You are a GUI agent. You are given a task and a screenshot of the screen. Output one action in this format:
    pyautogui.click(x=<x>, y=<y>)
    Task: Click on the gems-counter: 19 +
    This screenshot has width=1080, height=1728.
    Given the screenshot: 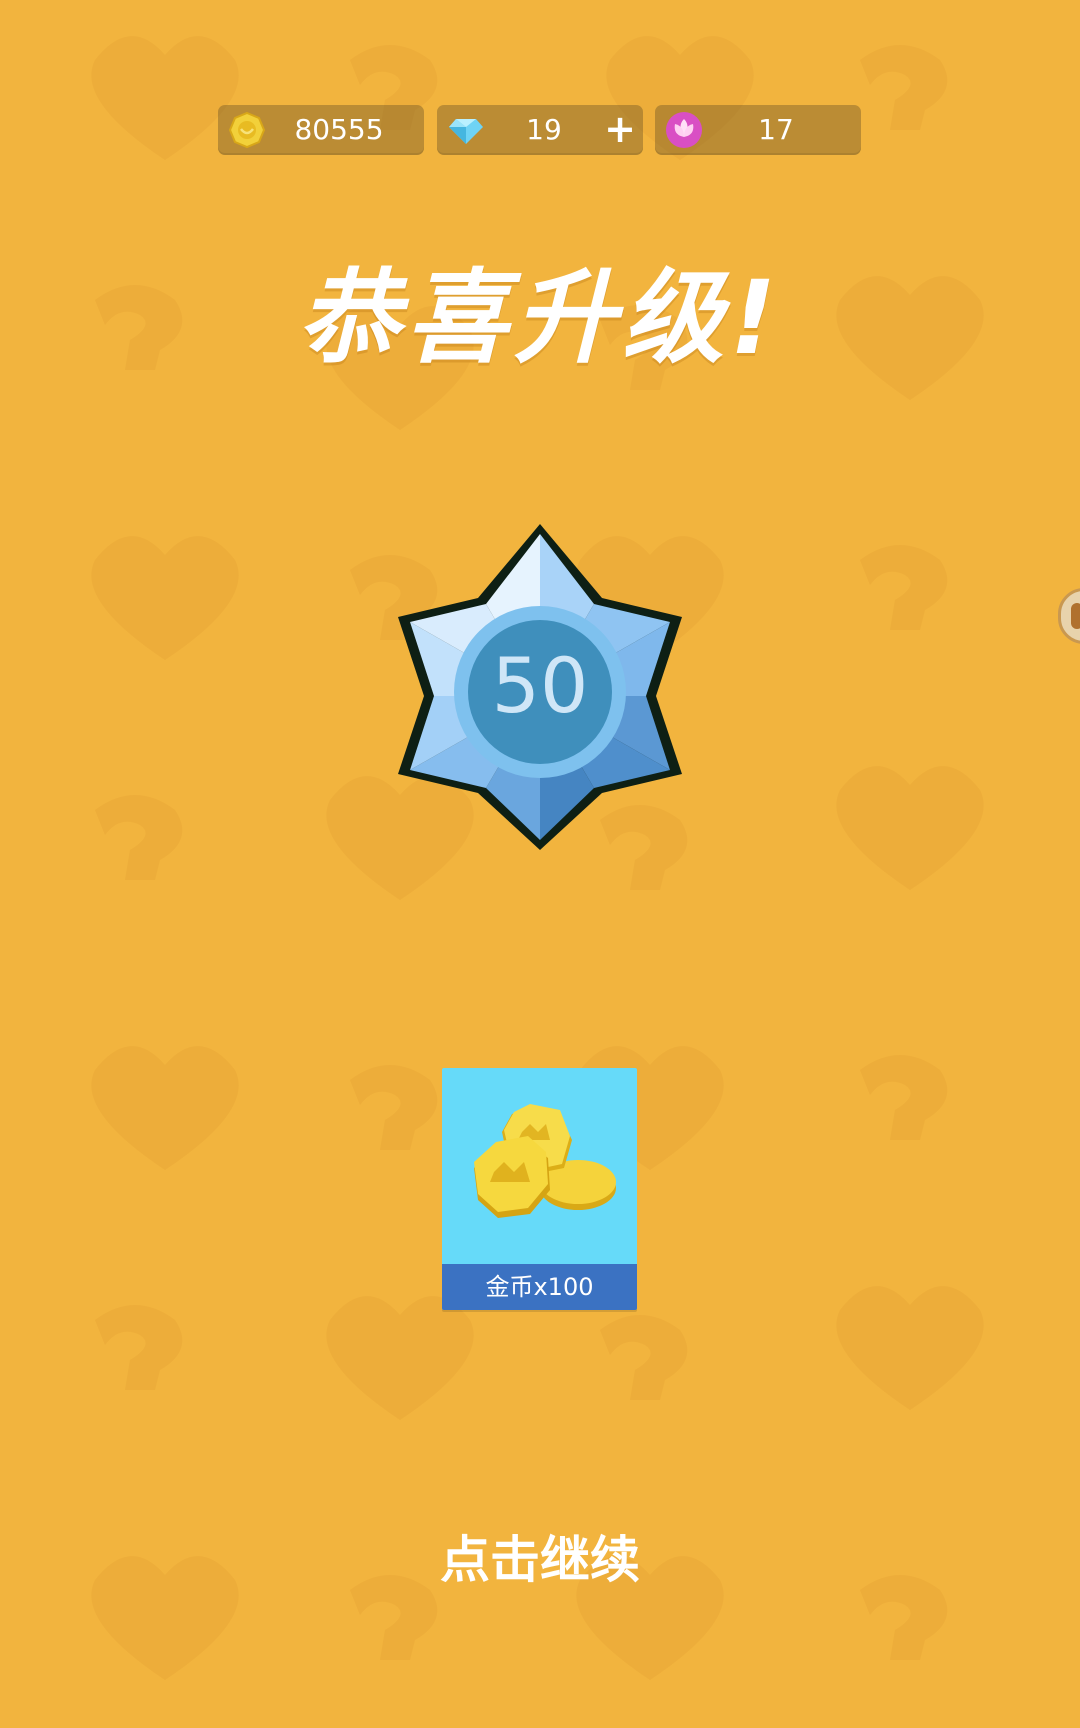 What is the action you would take?
    pyautogui.click(x=540, y=130)
    